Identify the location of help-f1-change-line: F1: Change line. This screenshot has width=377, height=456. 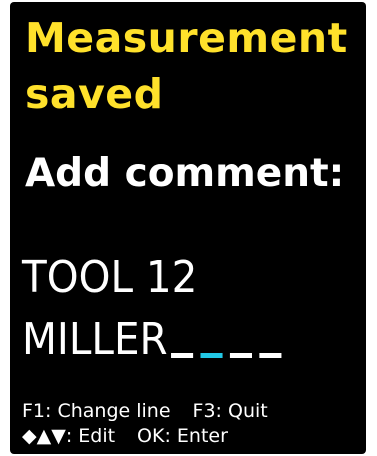
(96, 411).